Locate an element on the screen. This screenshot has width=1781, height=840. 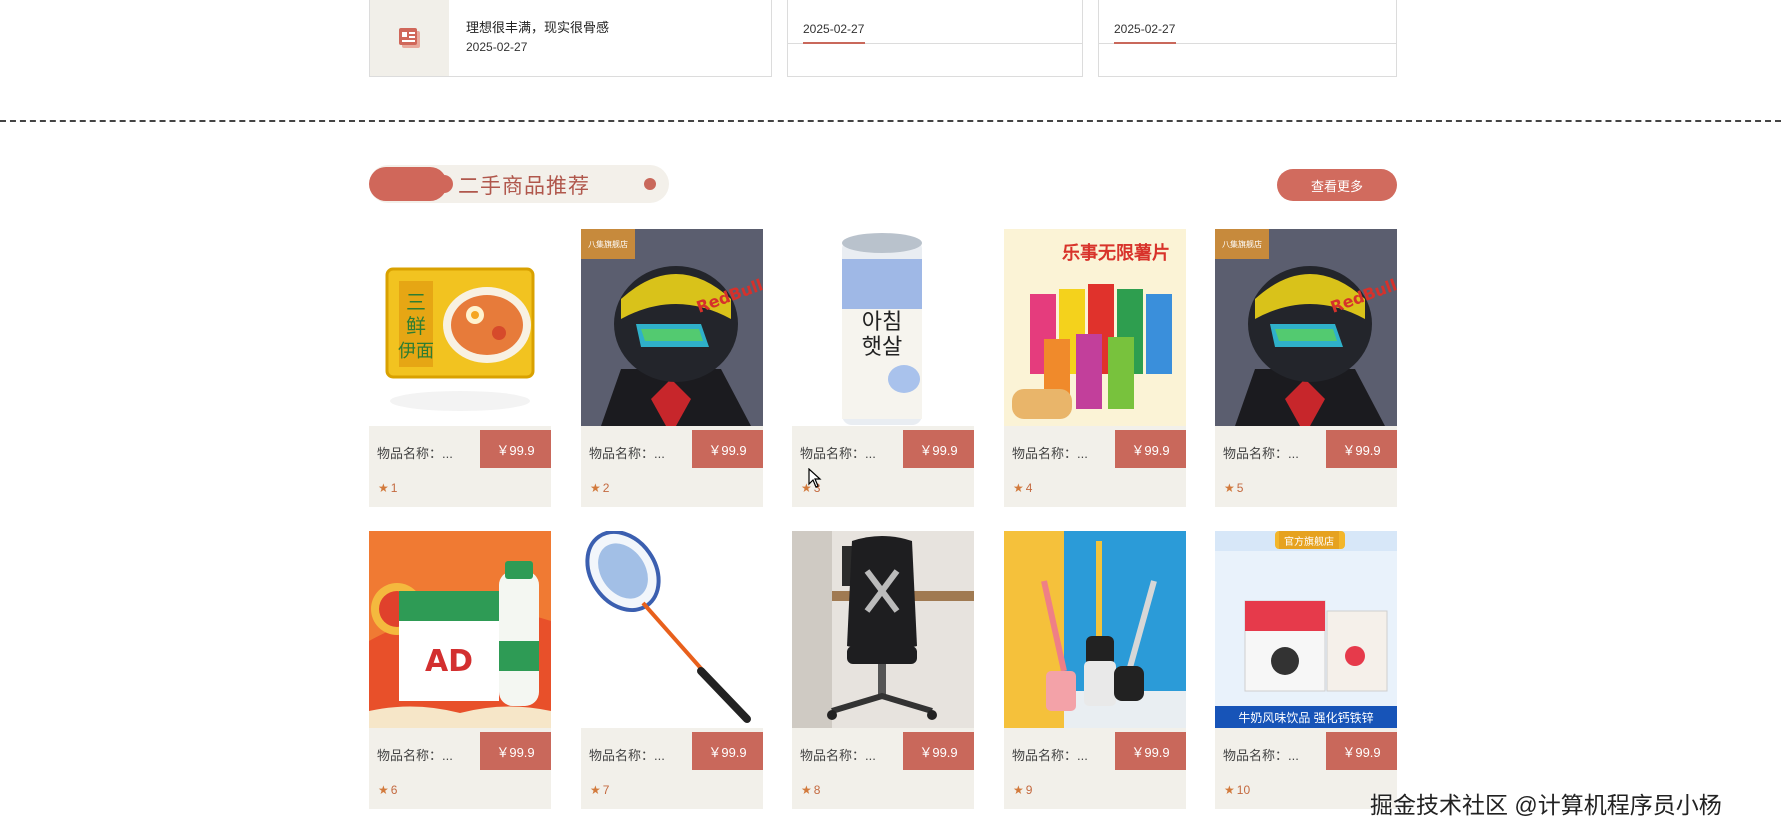
milk-drink-box-image is located at coordinates (1306, 629).